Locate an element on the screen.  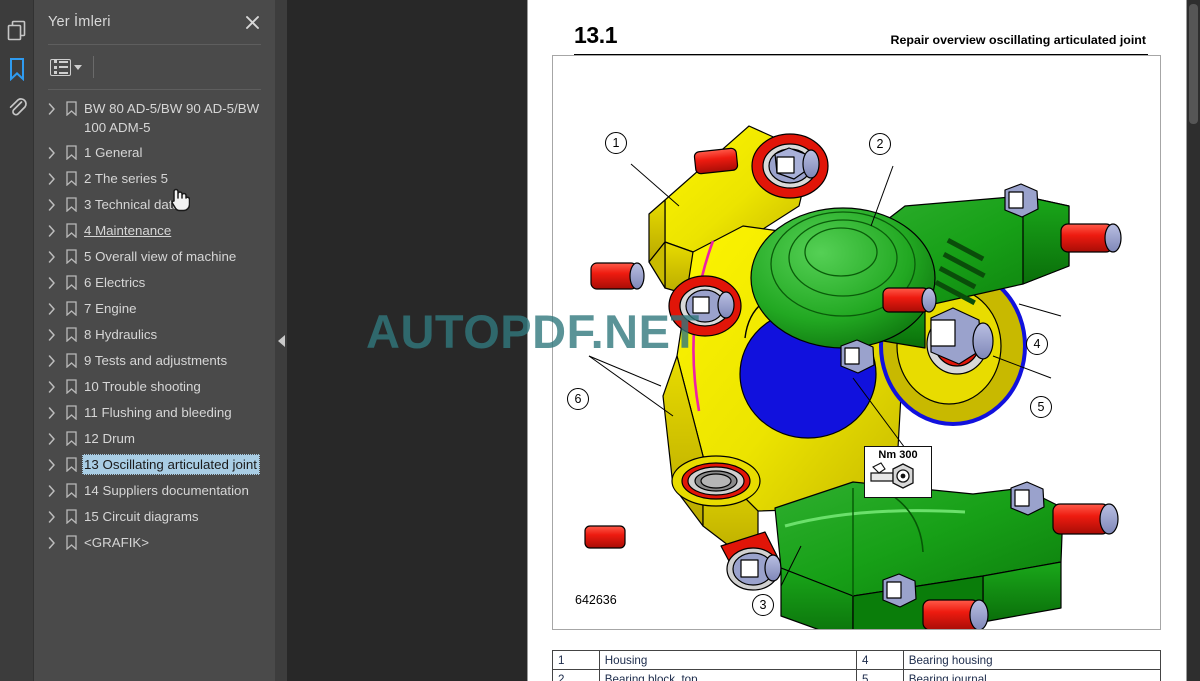
panel-collapse-handle is located at coordinates (281, 340).